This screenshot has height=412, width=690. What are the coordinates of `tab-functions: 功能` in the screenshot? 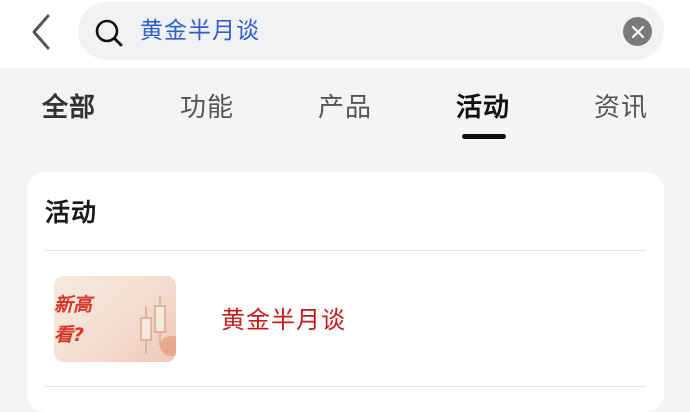 It's located at (207, 108).